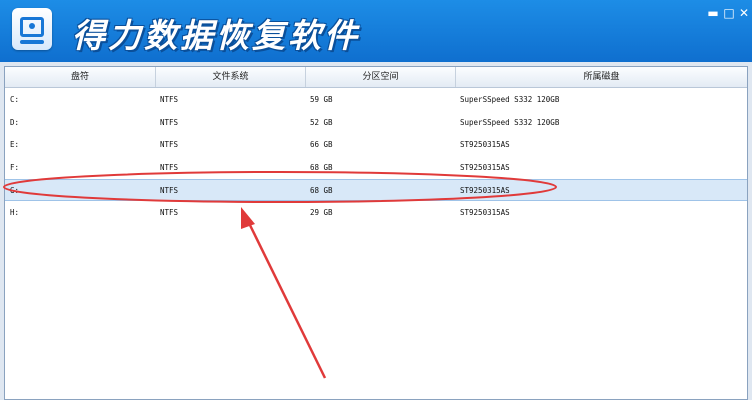 Image resolution: width=752 pixels, height=400 pixels. Describe the element at coordinates (216, 35) in the screenshot. I see `app-title: 得力数据恢复软件` at that location.